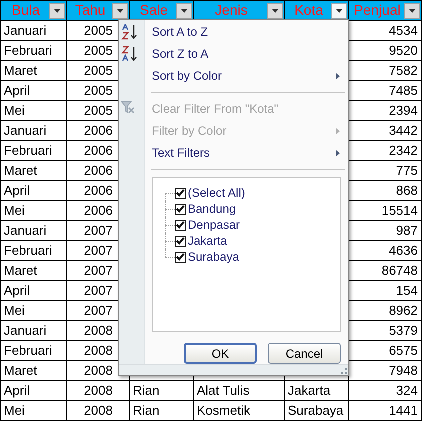 This screenshot has width=422, height=422. Describe the element at coordinates (208, 241) in the screenshot. I see `filter-value-label: Jakarta` at that location.